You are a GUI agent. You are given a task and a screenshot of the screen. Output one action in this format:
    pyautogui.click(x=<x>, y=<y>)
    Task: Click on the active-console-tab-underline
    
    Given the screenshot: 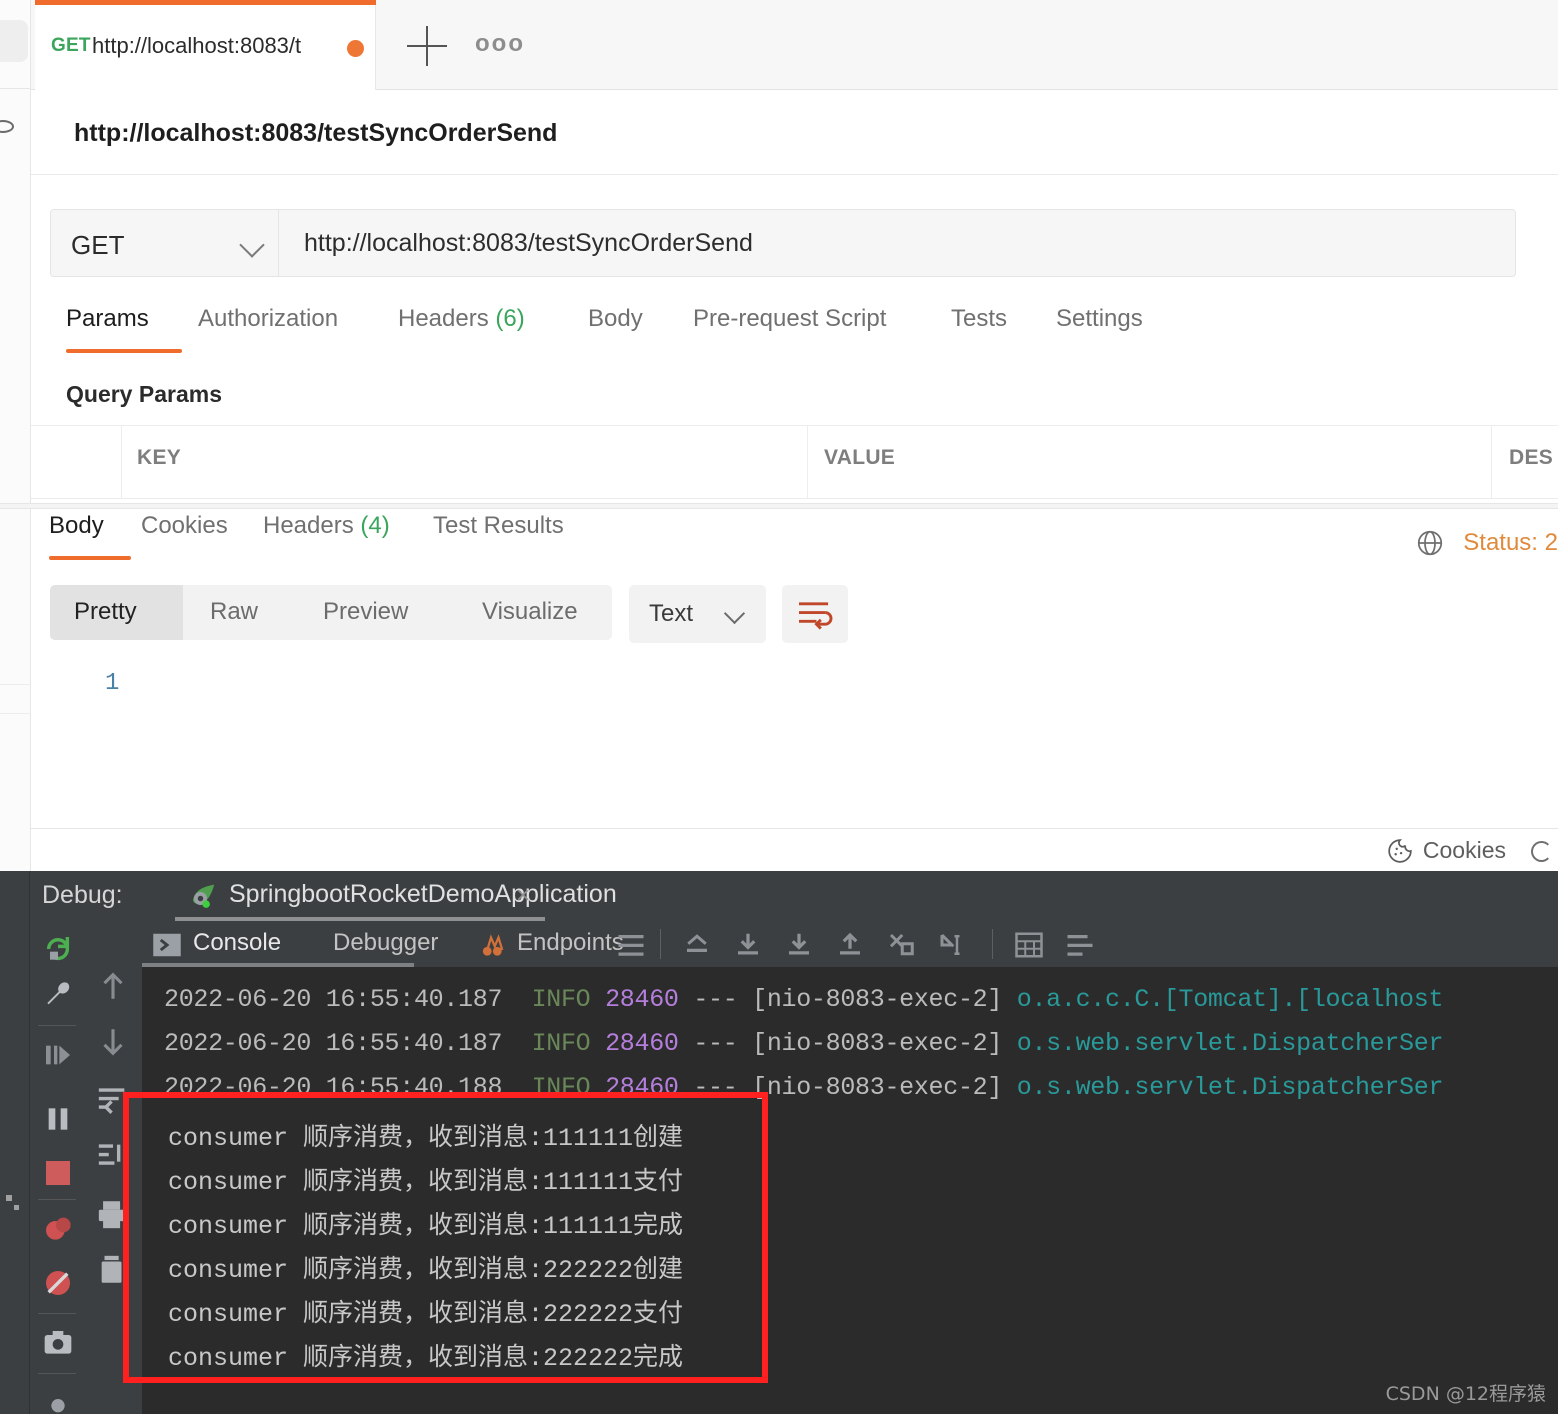 What is the action you would take?
    pyautogui.click(x=278, y=965)
    